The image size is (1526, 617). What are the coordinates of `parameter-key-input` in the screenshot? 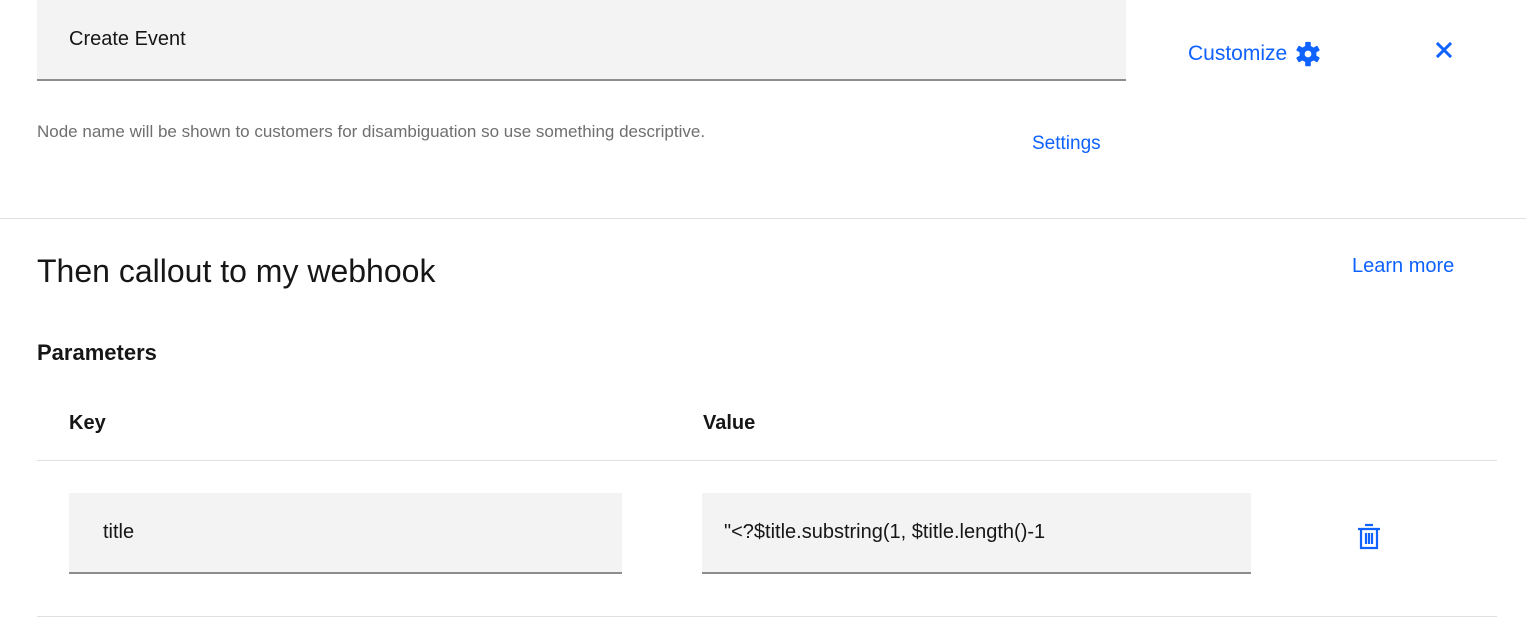 It's located at (345, 533).